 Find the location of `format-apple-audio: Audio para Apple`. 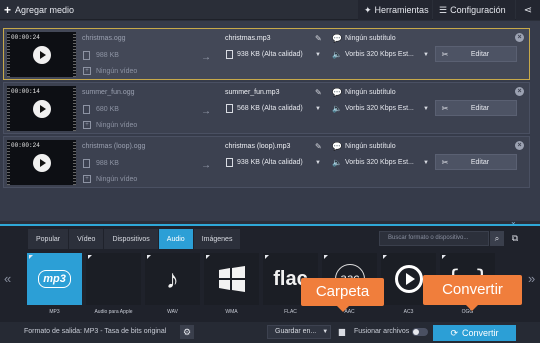

format-apple-audio: Audio para Apple is located at coordinates (113, 286).